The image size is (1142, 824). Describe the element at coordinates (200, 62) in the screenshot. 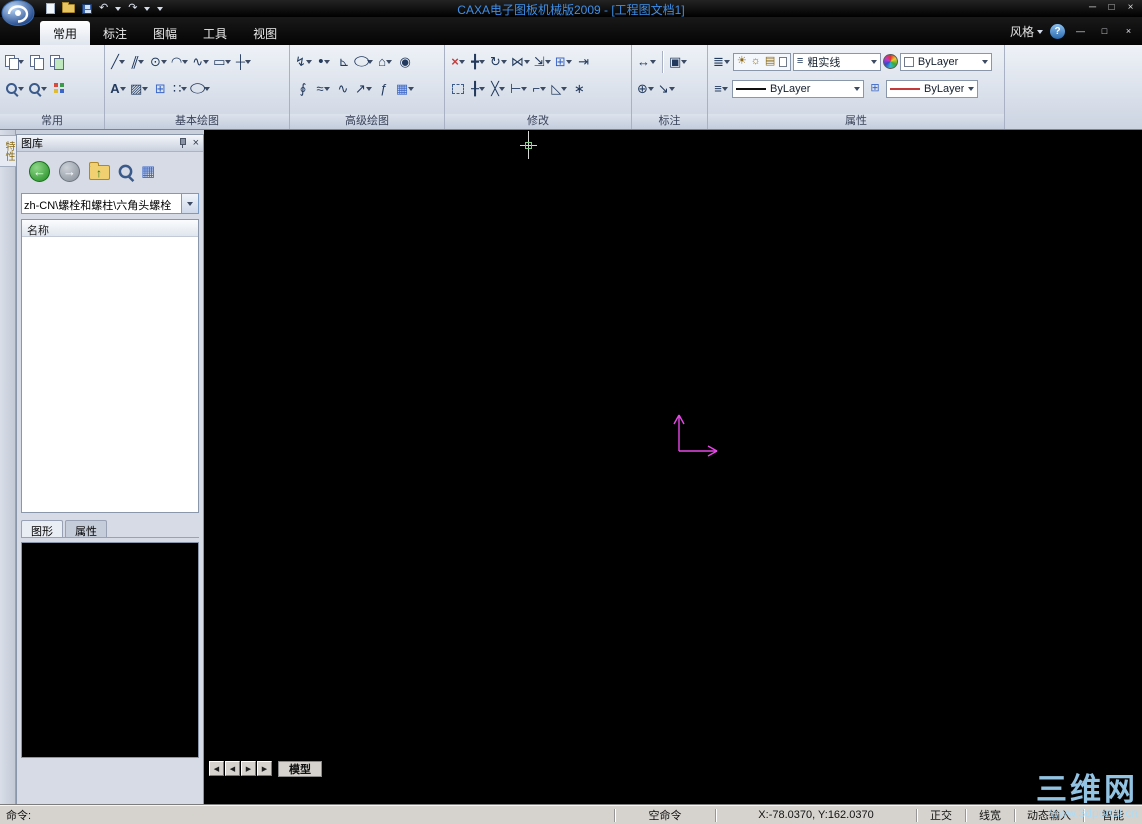

I see `spline-button: ∿` at that location.